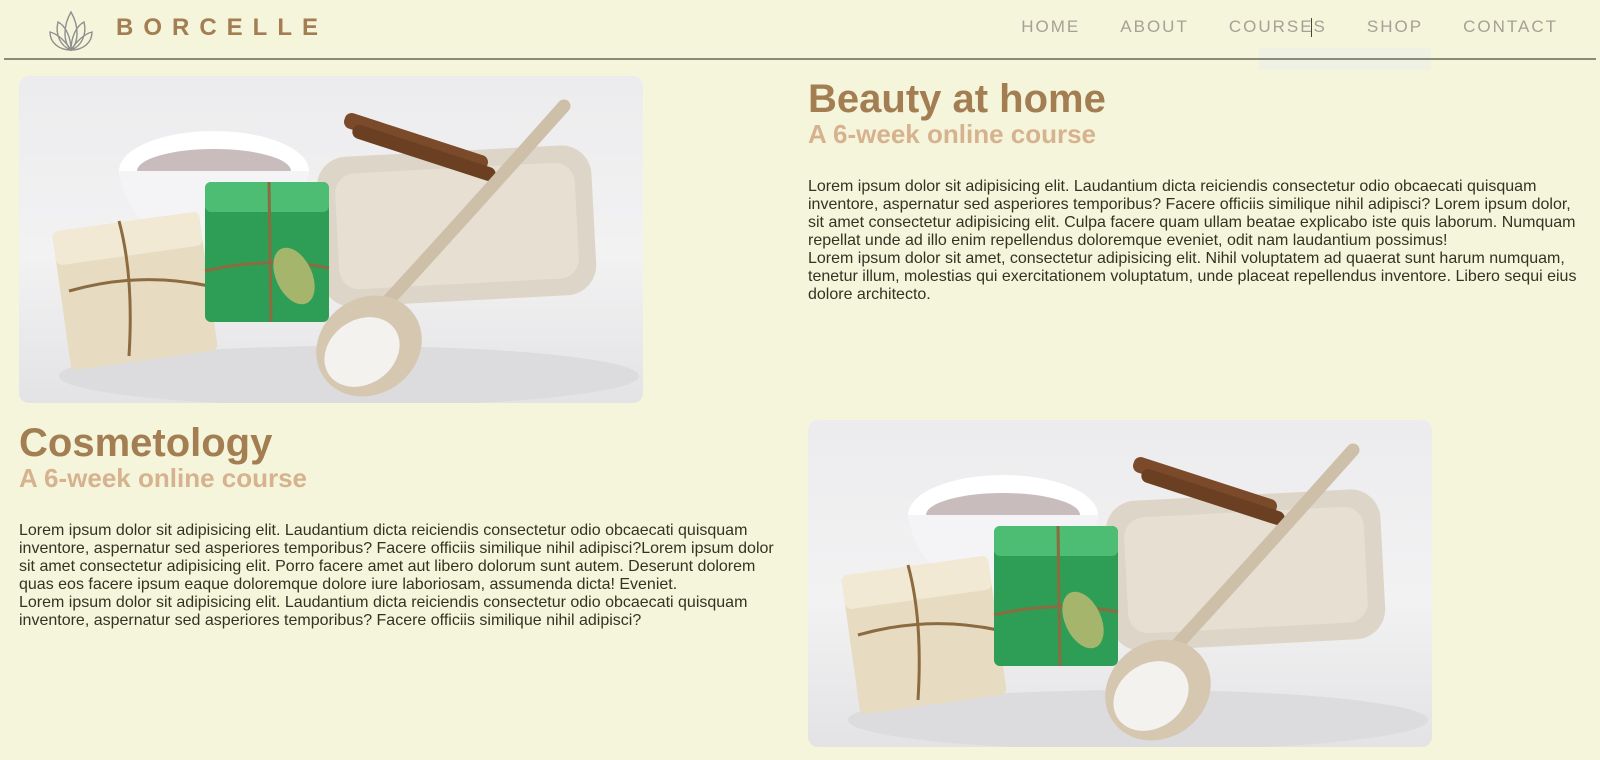 This screenshot has height=760, width=1600. Describe the element at coordinates (163, 478) in the screenshot. I see `course-subtitle-cosmetology: A 6-week online course` at that location.